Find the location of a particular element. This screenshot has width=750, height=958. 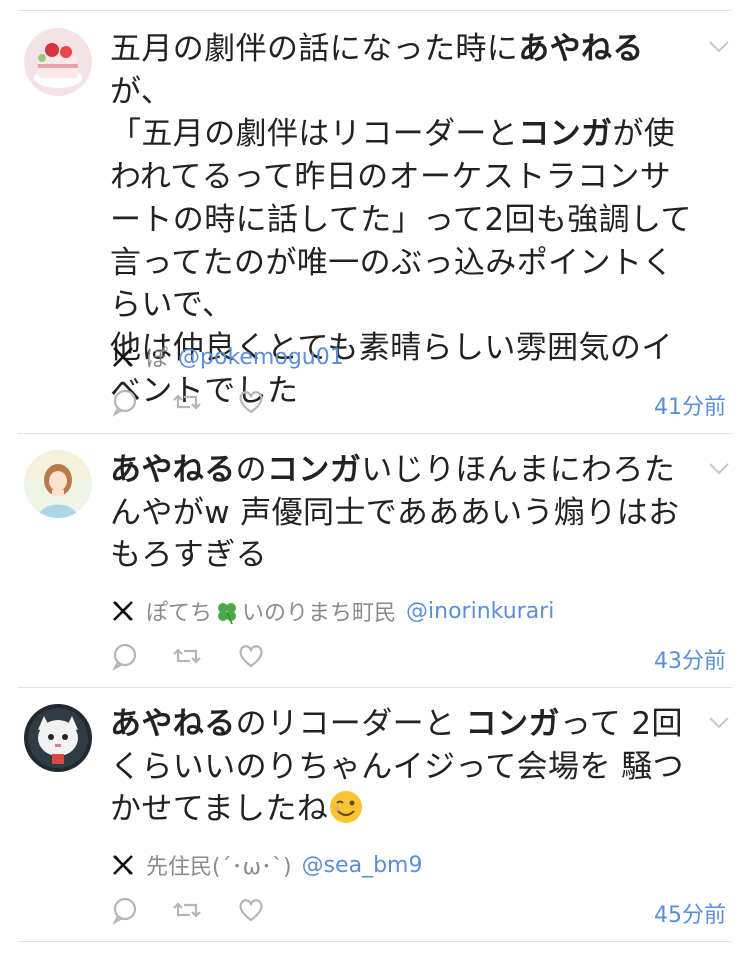

top-divider is located at coordinates (375, 10).